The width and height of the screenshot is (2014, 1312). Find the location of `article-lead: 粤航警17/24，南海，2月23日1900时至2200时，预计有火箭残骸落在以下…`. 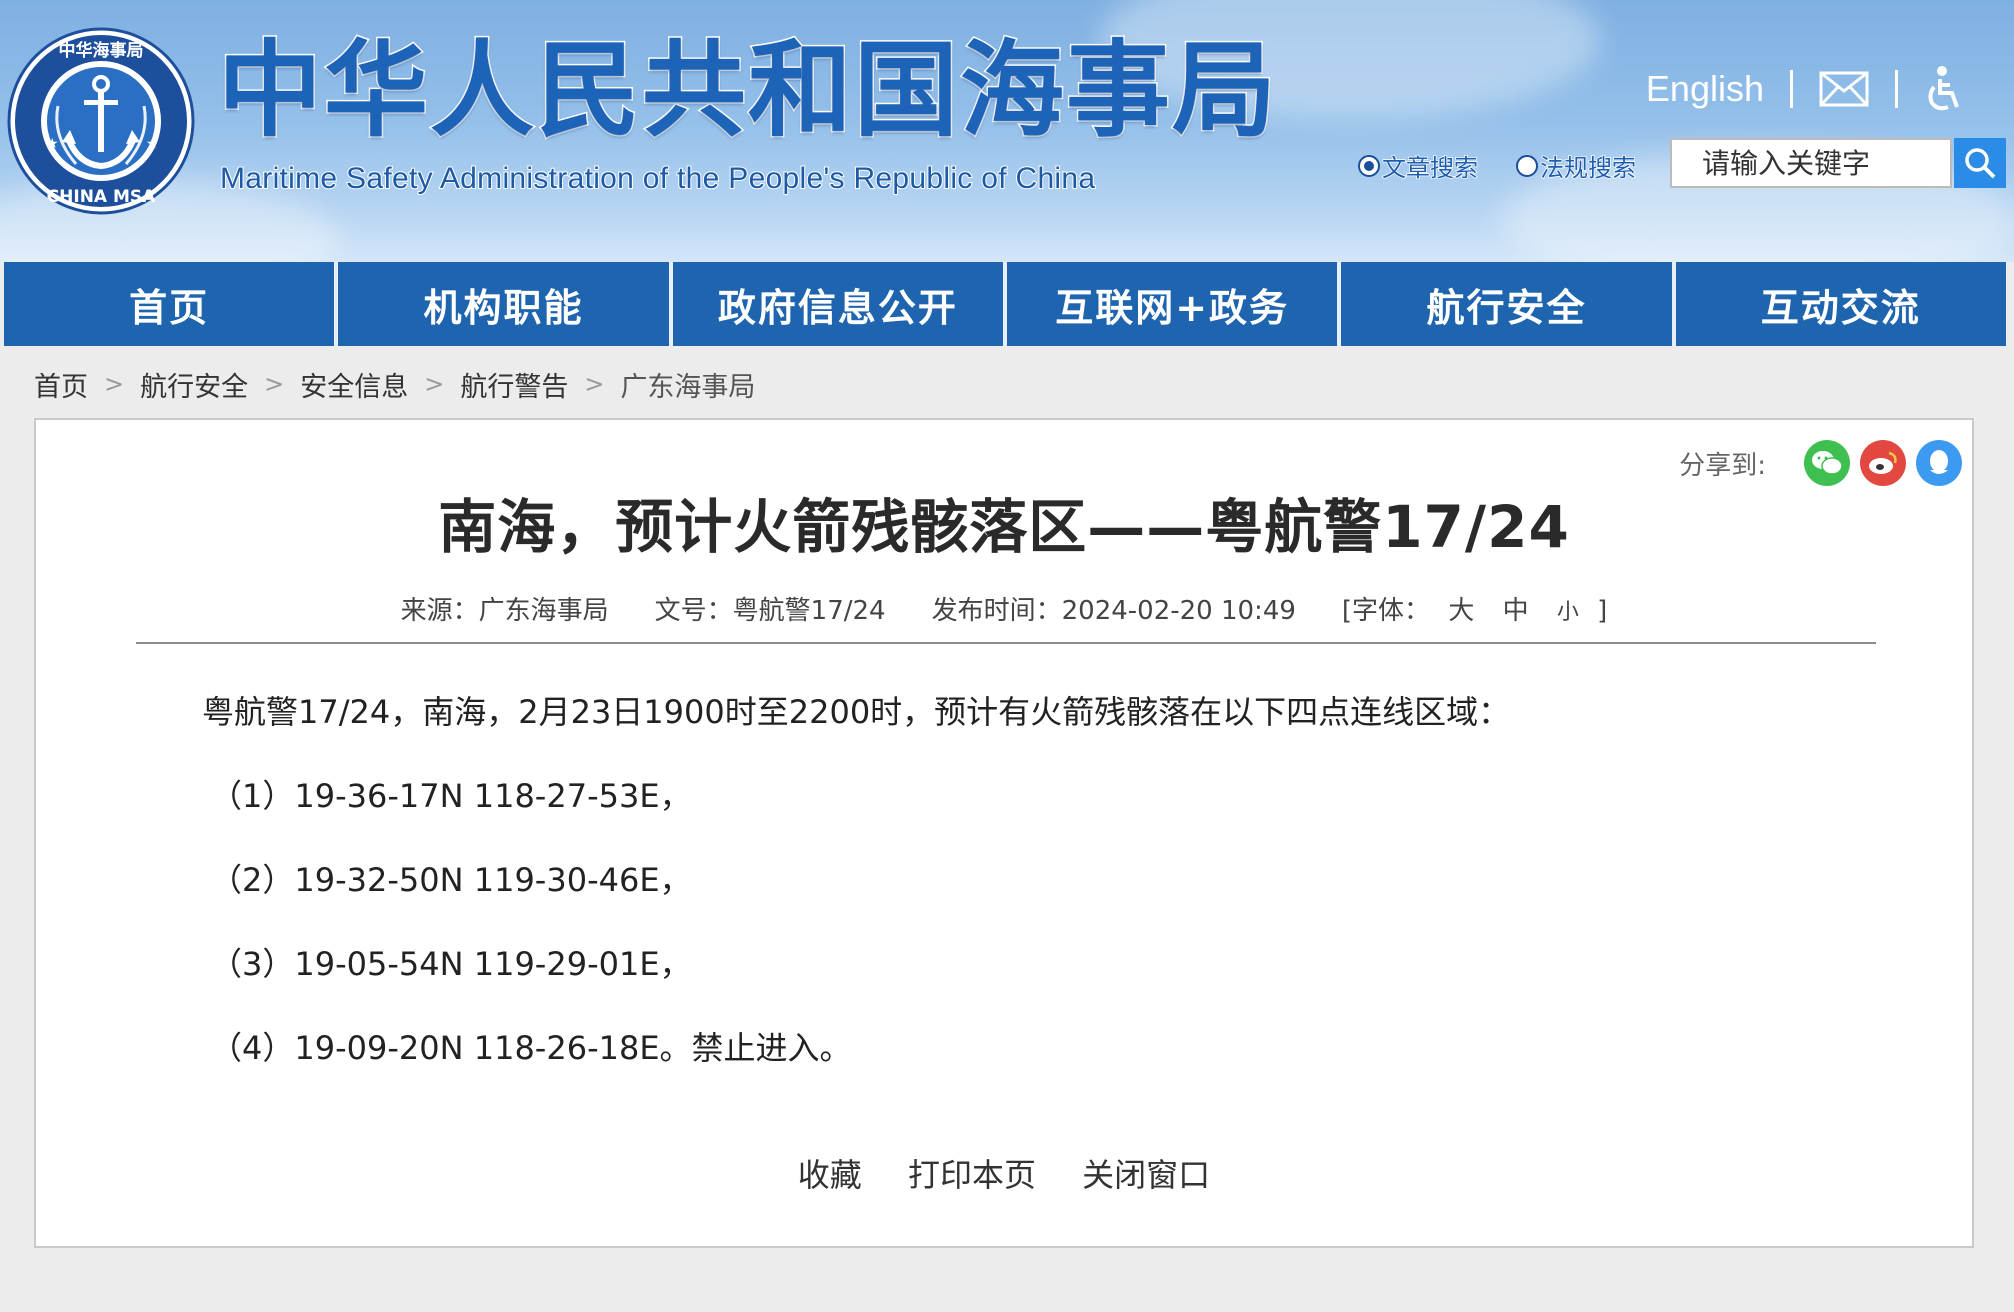

article-lead: 粤航警17/24，南海，2月23日1900时至2200时，预计有火箭残骸落在以下… is located at coordinates (856, 712).